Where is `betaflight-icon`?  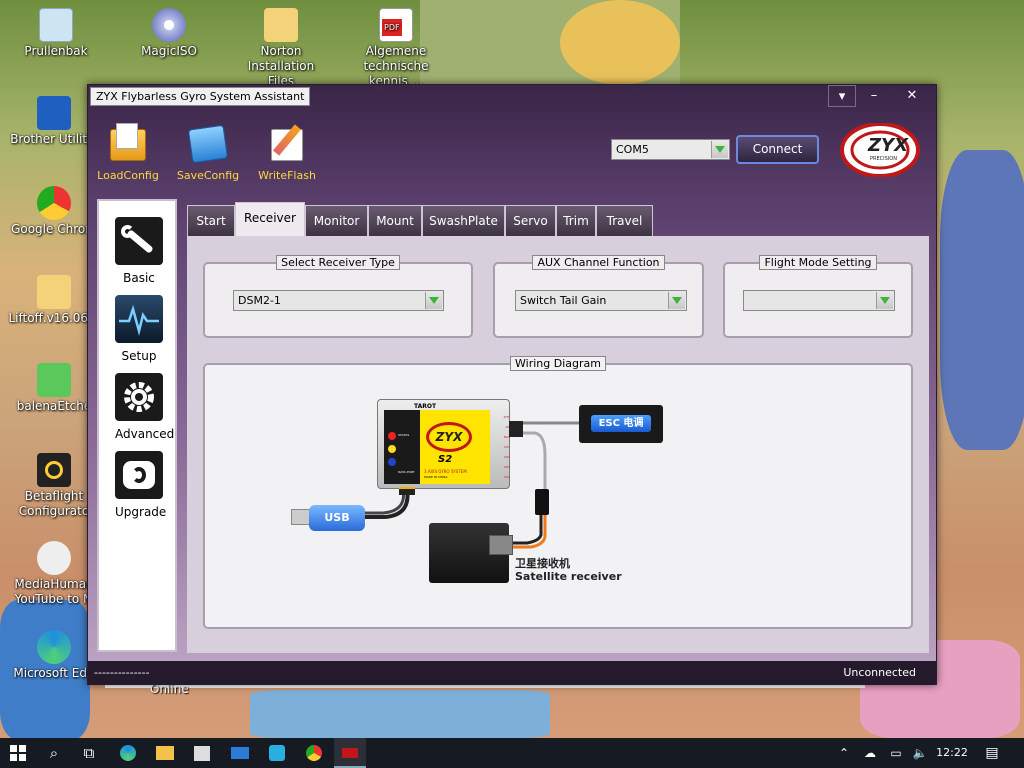
betaflight-icon is located at coordinates (54, 470).